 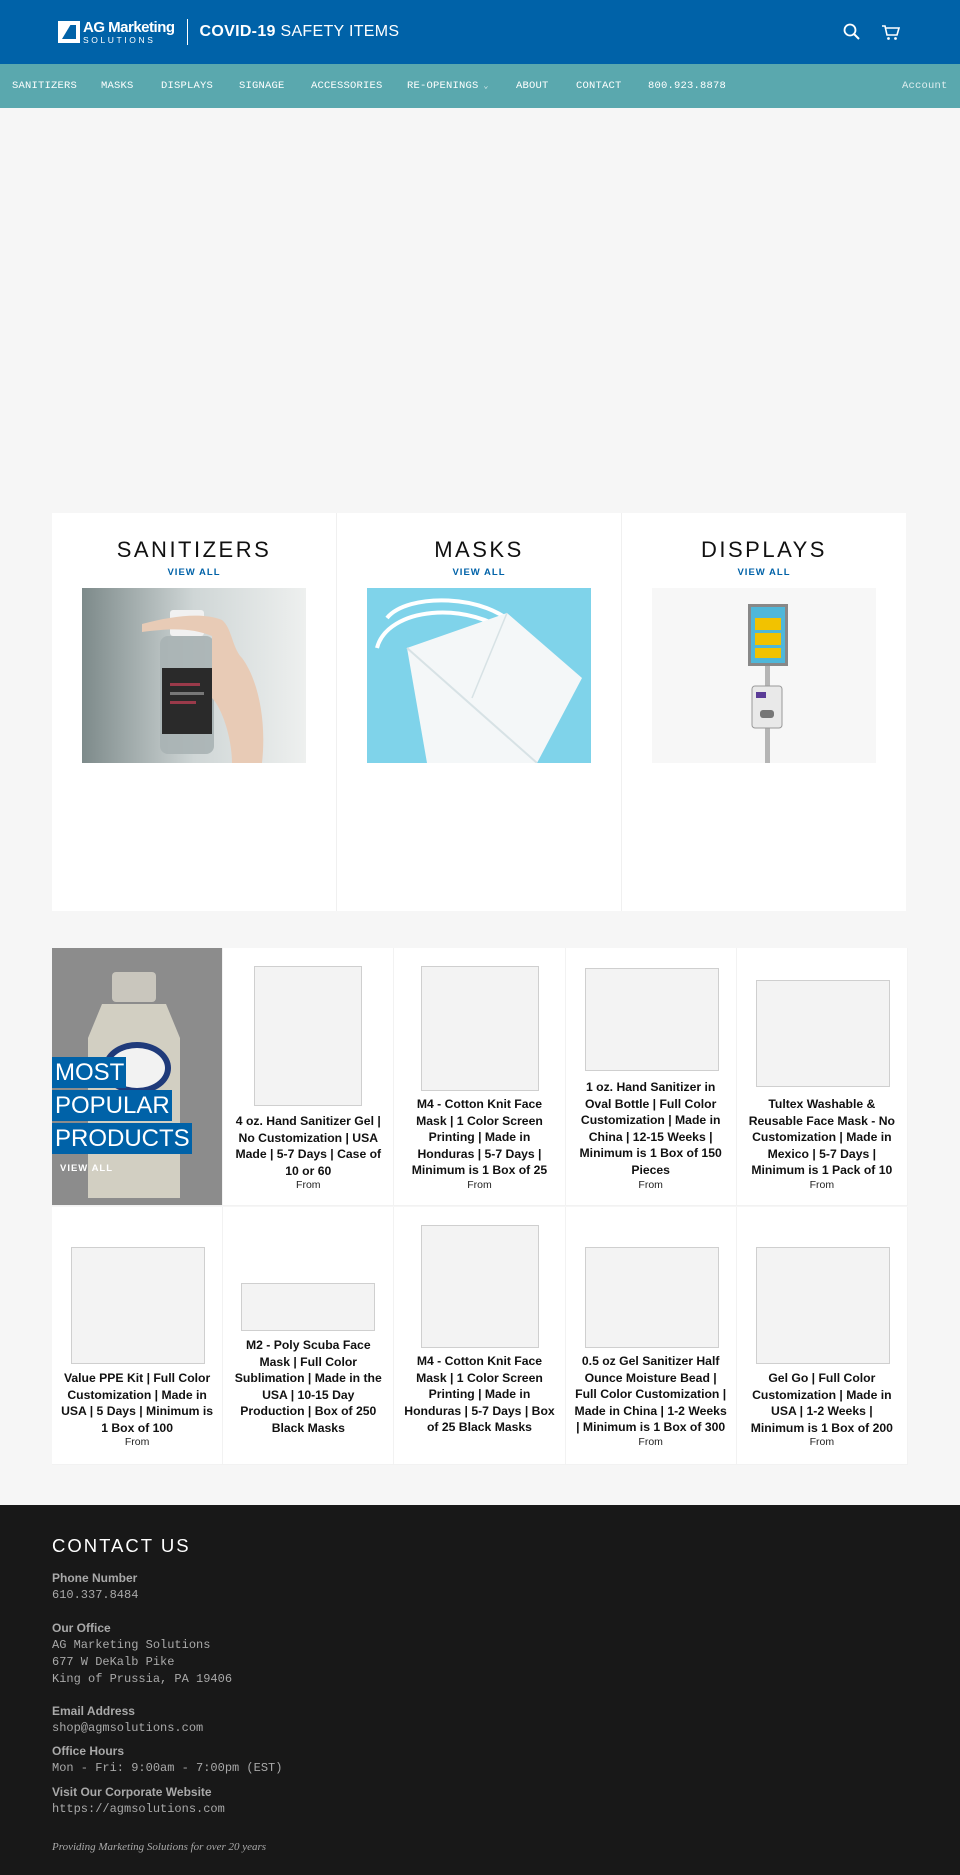 I want to click on email-link: shop@agmsolutions.com, so click(x=127, y=1728).